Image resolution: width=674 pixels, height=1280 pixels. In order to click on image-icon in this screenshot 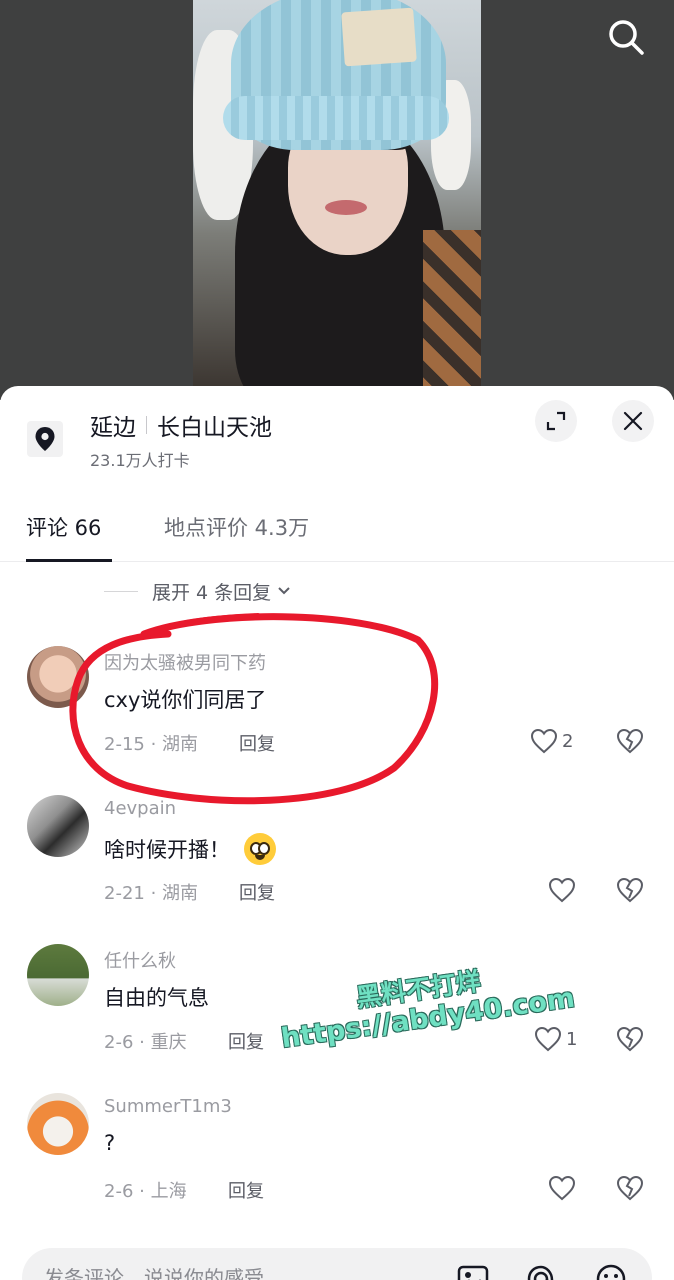, I will do `click(473, 1271)`.